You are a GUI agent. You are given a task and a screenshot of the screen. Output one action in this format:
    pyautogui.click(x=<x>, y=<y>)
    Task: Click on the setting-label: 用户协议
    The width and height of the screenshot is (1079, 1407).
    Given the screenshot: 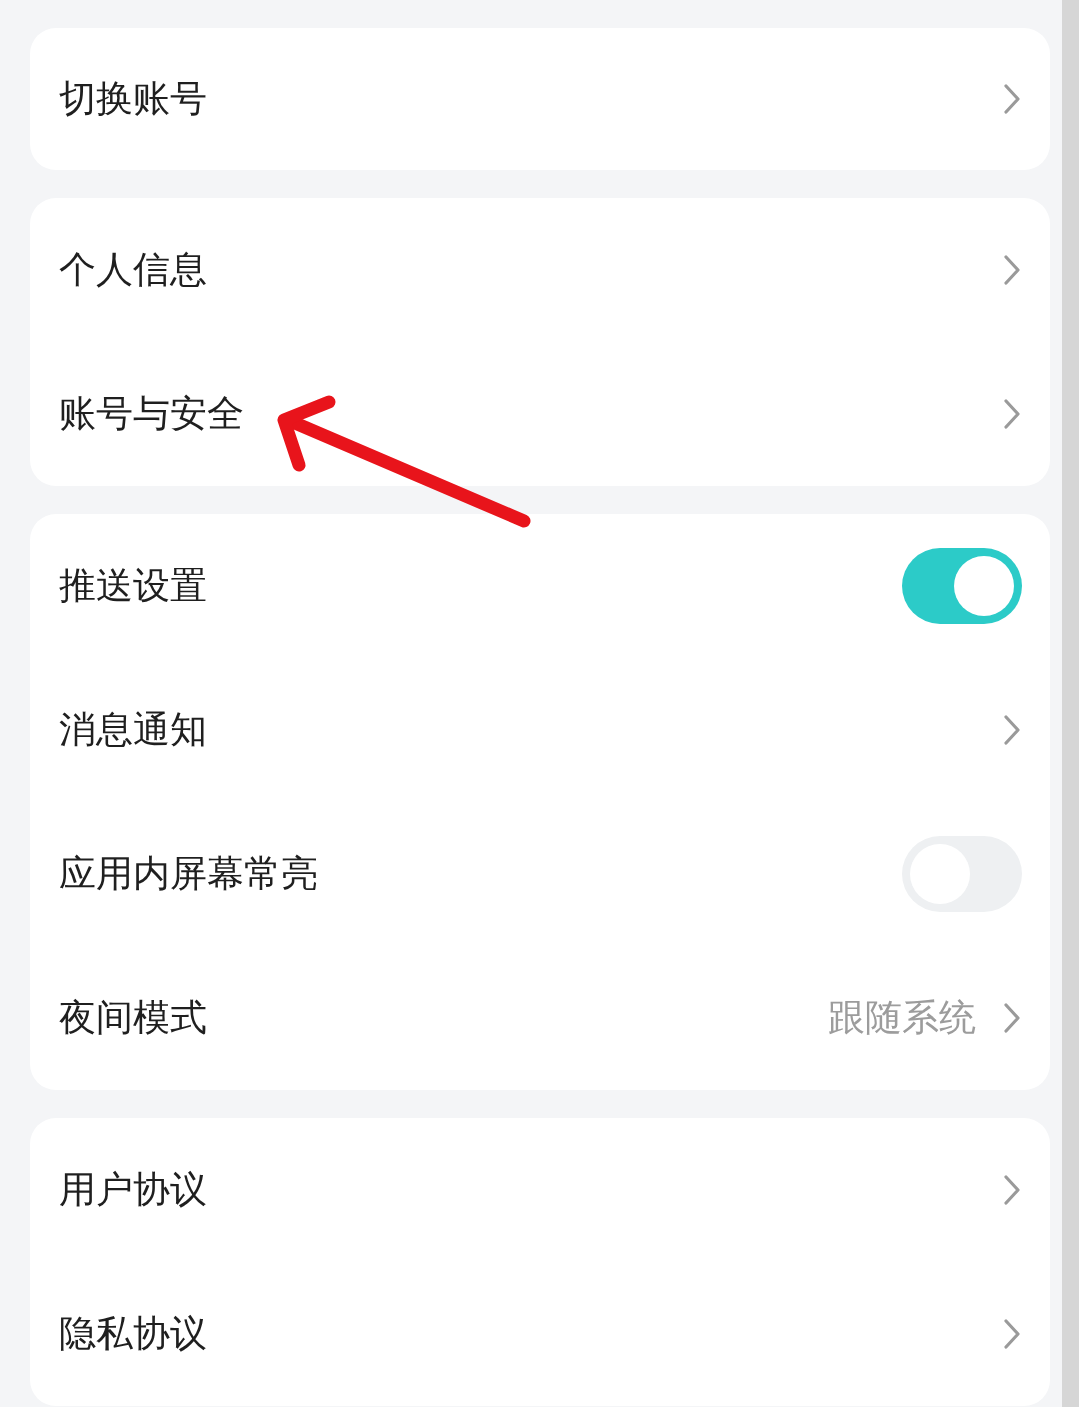 What is the action you would take?
    pyautogui.click(x=133, y=1190)
    